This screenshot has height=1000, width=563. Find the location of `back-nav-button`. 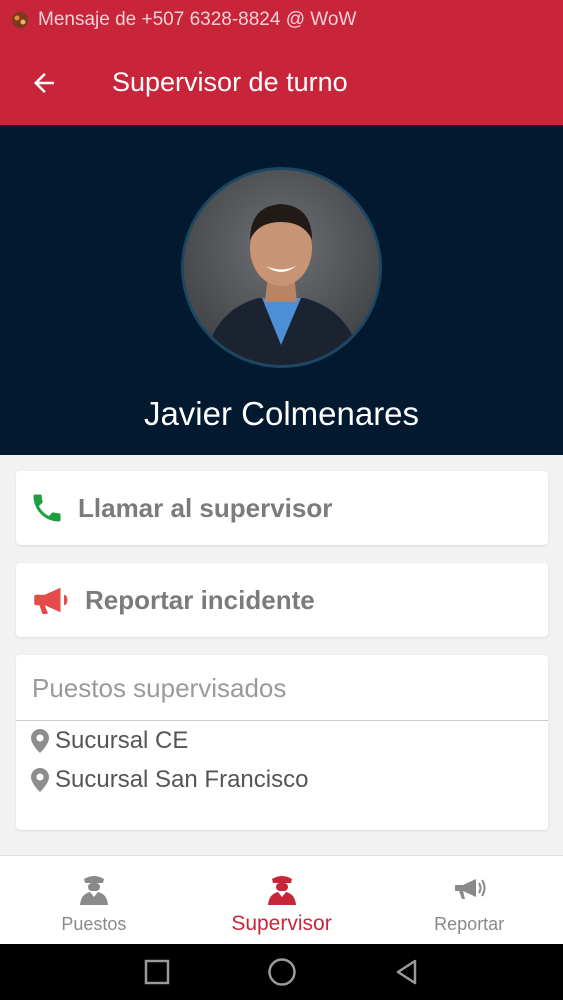

back-nav-button is located at coordinates (406, 972).